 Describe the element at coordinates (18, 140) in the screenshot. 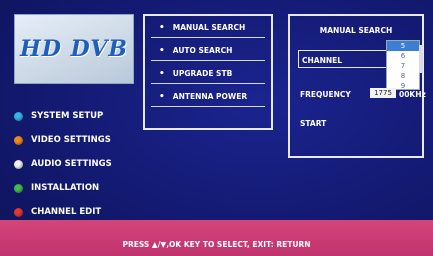

I see `orange-dot-icon` at that location.